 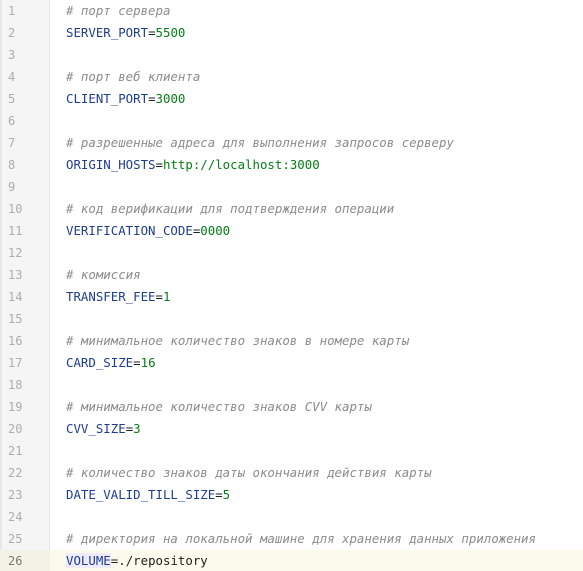 What do you see at coordinates (12, 55) in the screenshot?
I see `line-number: 3` at bounding box center [12, 55].